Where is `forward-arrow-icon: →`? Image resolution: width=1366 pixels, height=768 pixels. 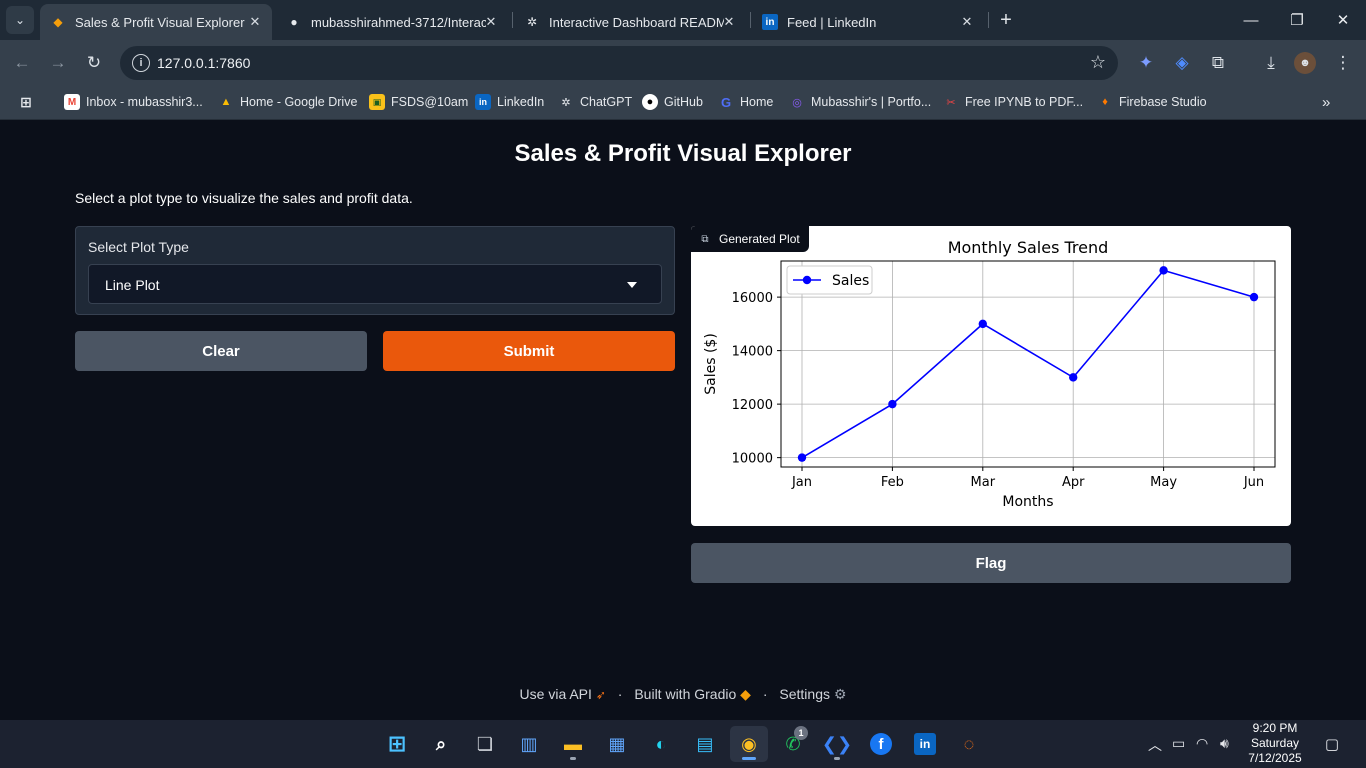
forward-arrow-icon: → is located at coordinates (58, 63).